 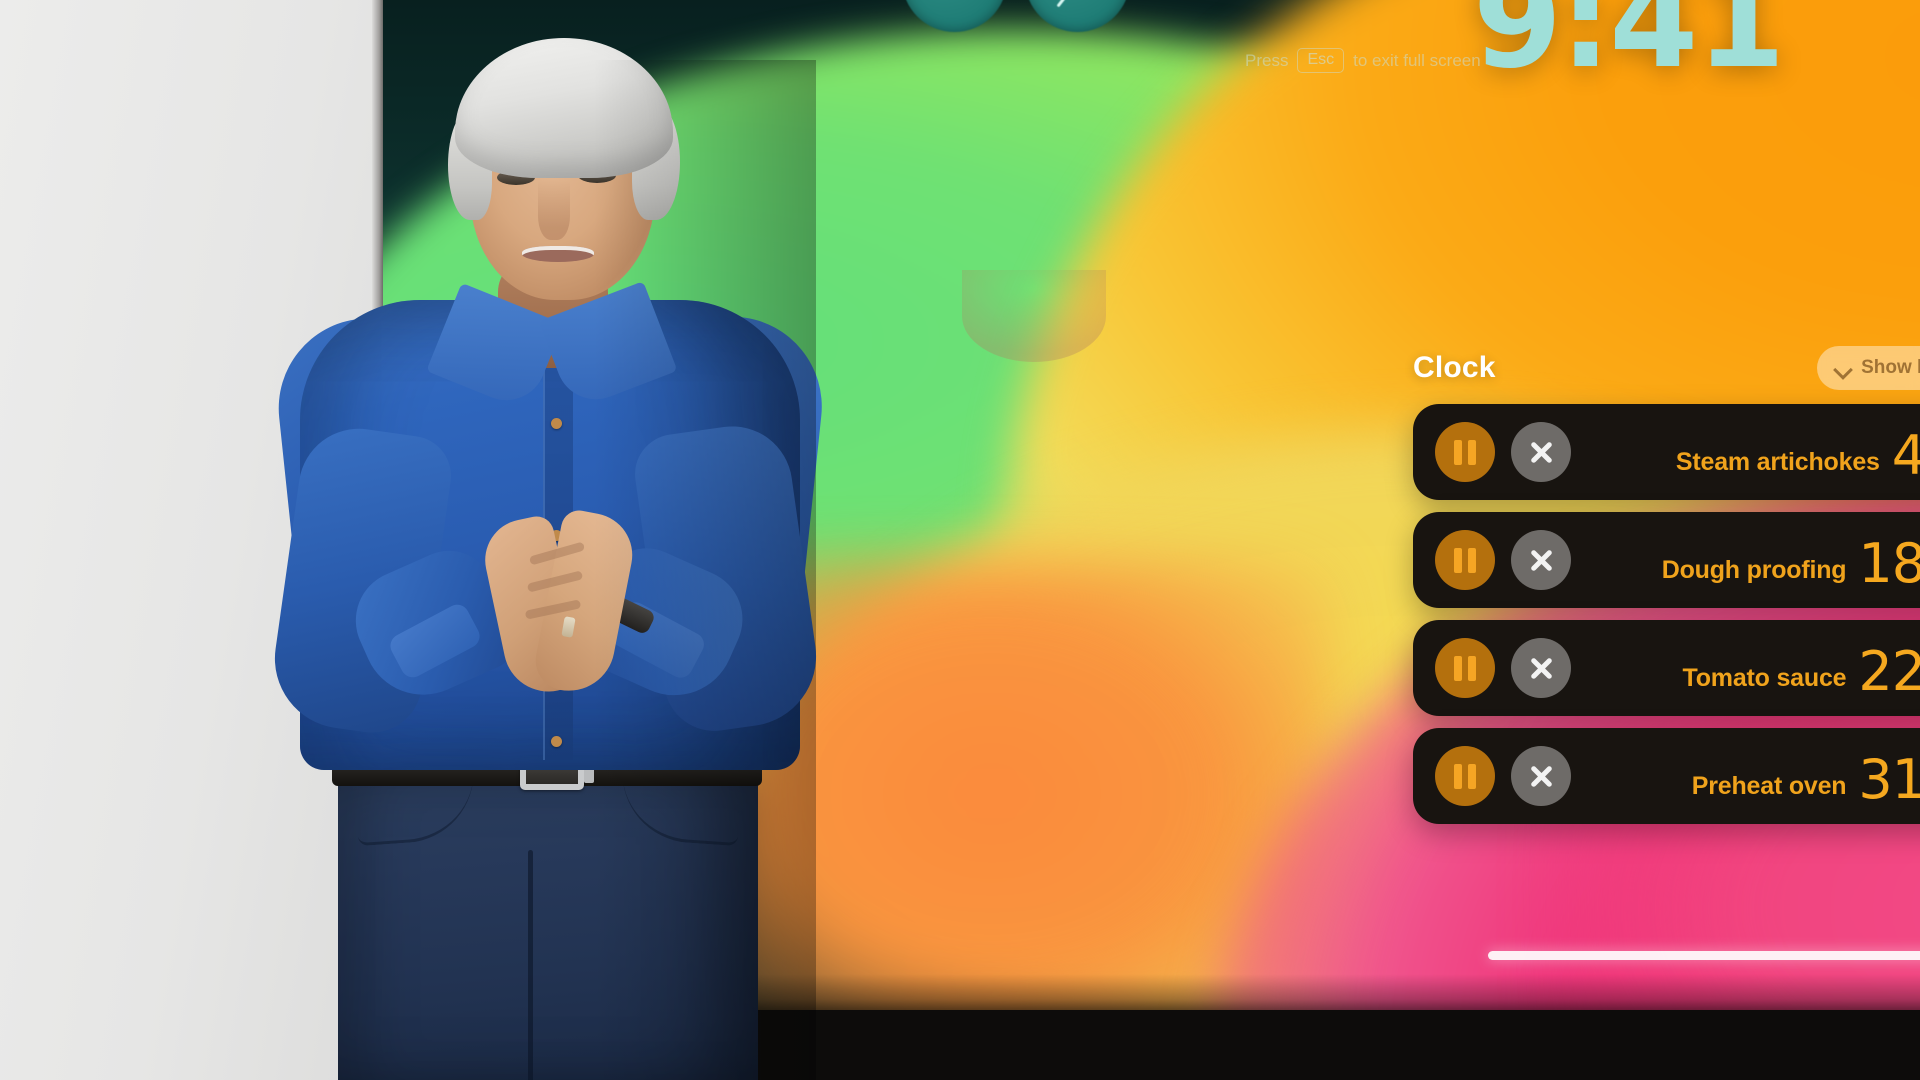 What do you see at coordinates (1321, 61) in the screenshot?
I see `esc-key: Esc` at bounding box center [1321, 61].